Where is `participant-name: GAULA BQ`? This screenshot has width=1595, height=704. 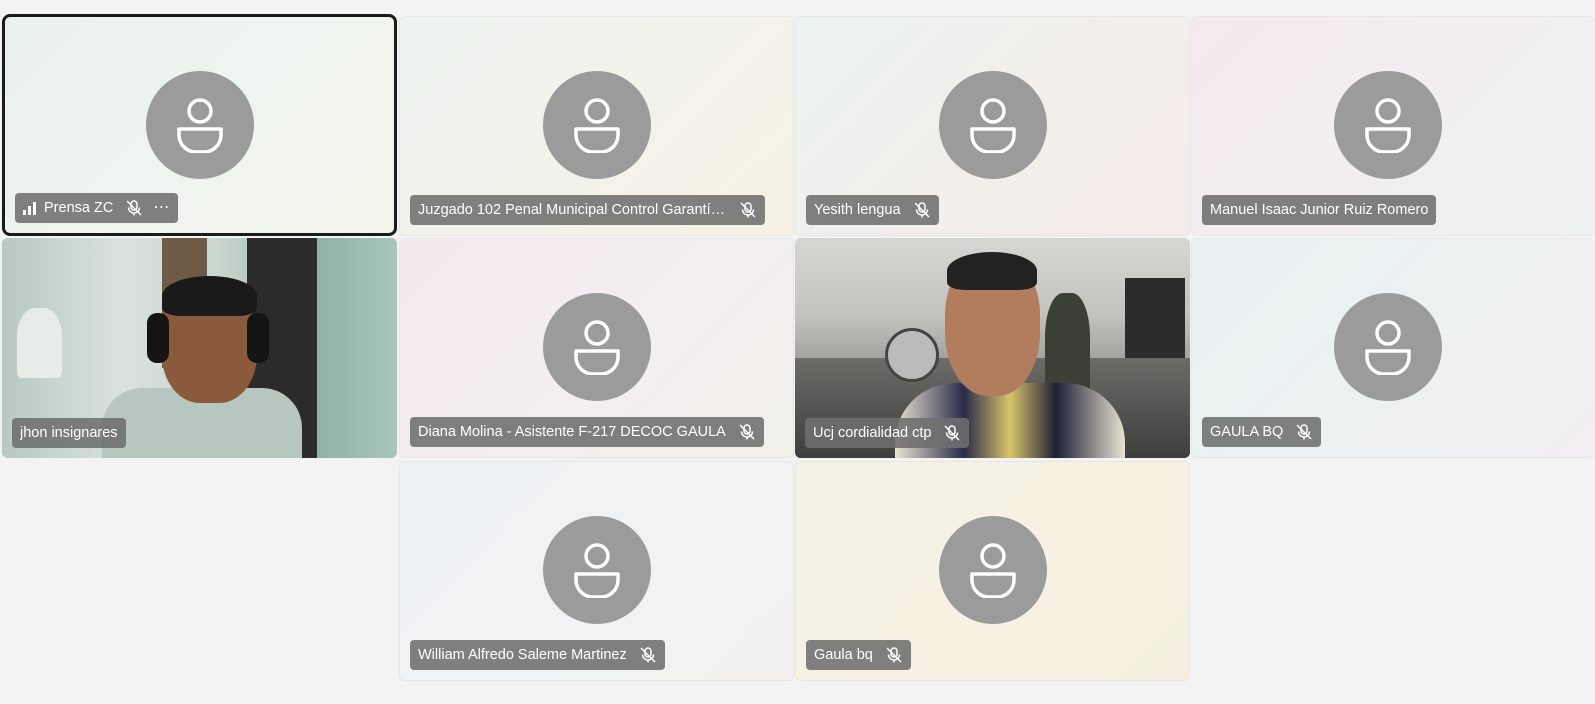
participant-name: GAULA BQ is located at coordinates (1247, 432).